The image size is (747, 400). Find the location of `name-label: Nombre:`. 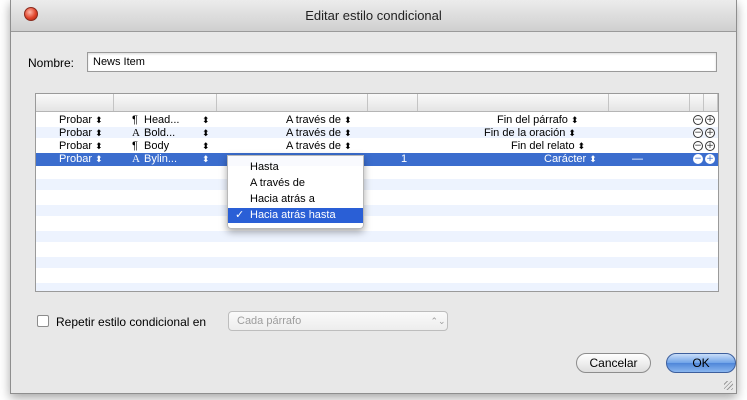

name-label: Nombre: is located at coordinates (51, 63).